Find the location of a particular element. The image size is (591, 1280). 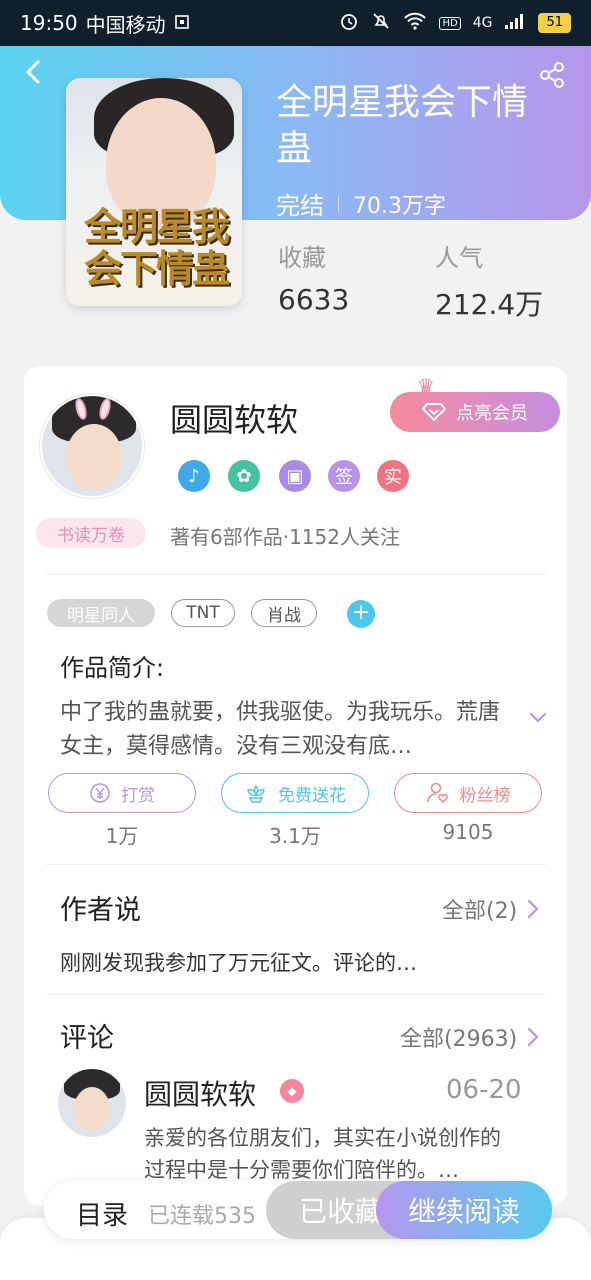

badge-handshake-icon: ✿ is located at coordinates (244, 476).